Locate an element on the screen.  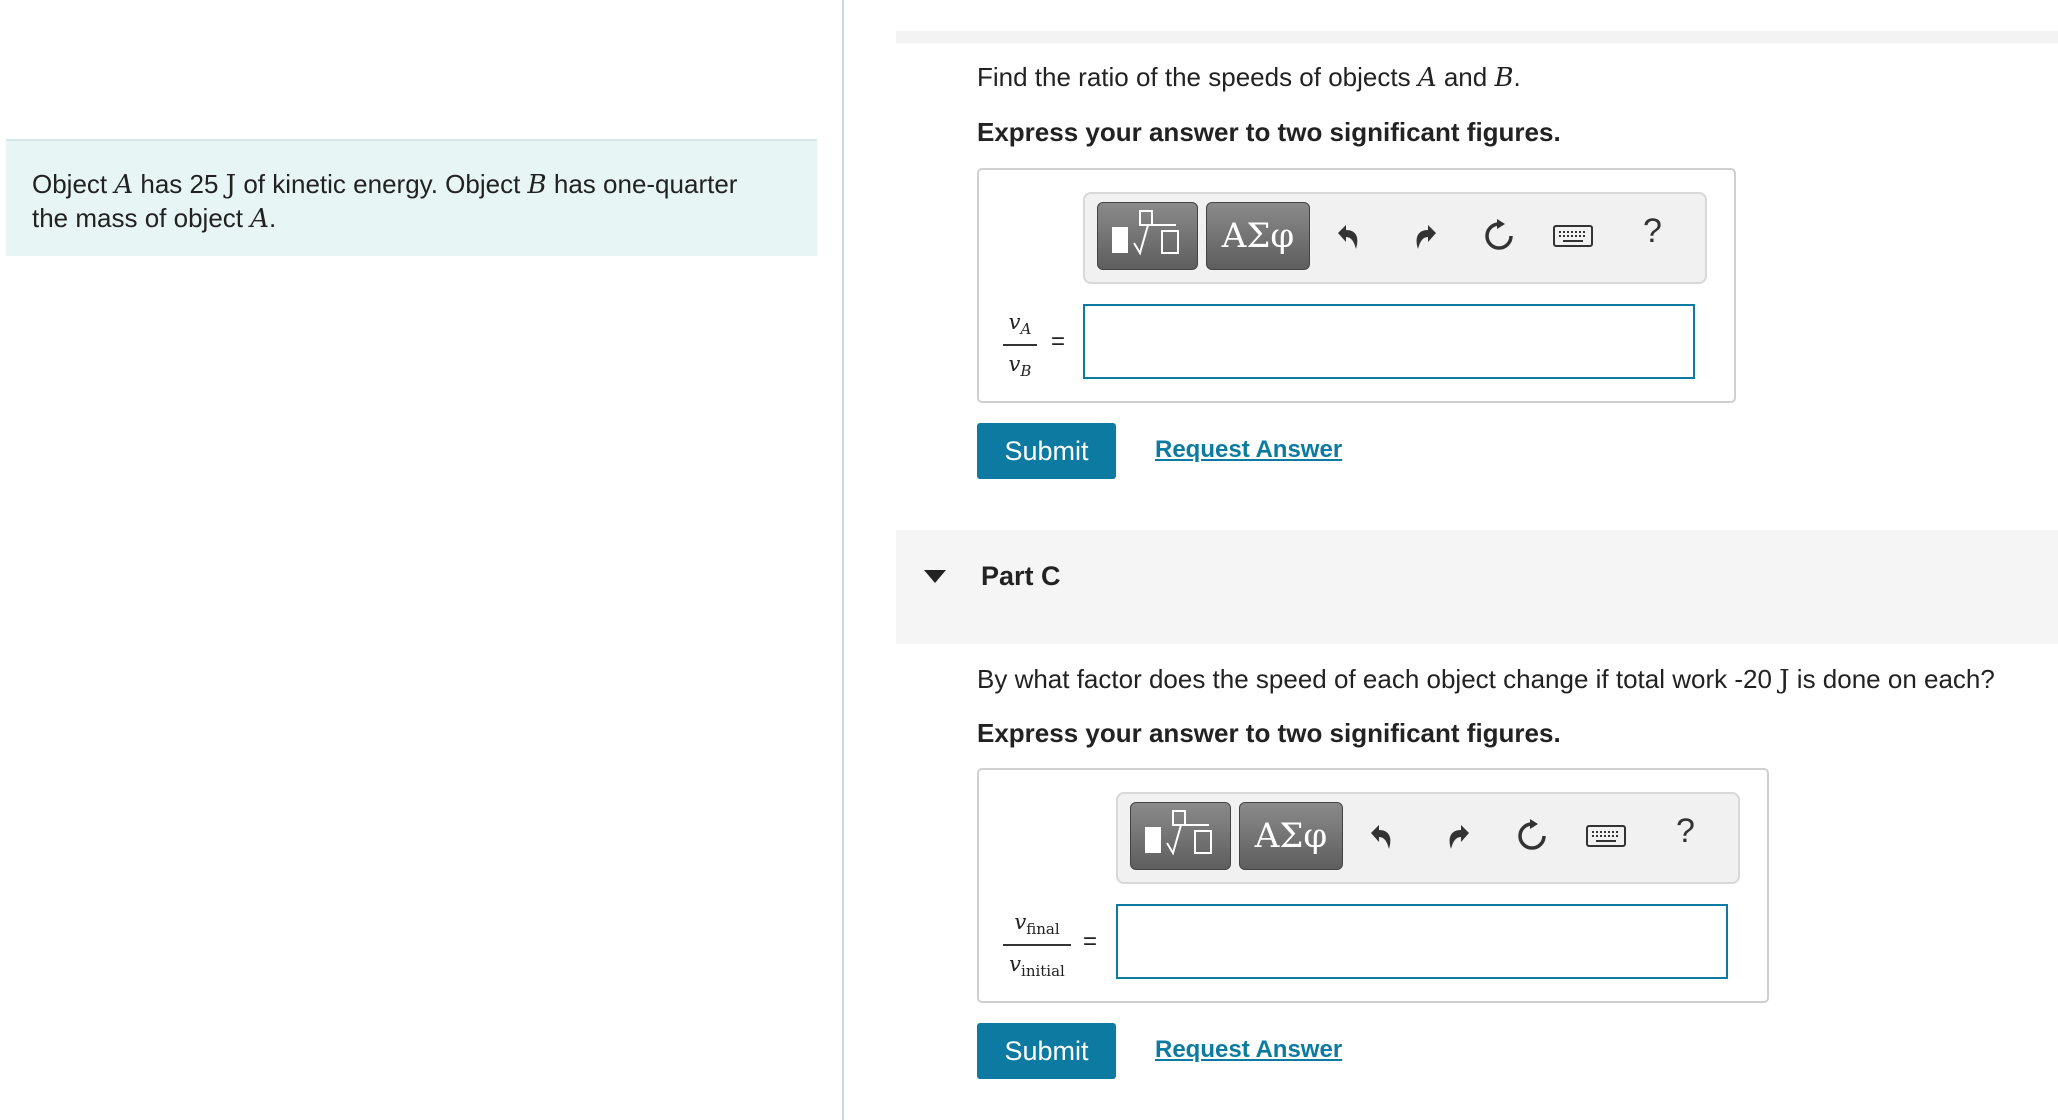
ratio-label: vA vB is located at coordinates (1020, 345).